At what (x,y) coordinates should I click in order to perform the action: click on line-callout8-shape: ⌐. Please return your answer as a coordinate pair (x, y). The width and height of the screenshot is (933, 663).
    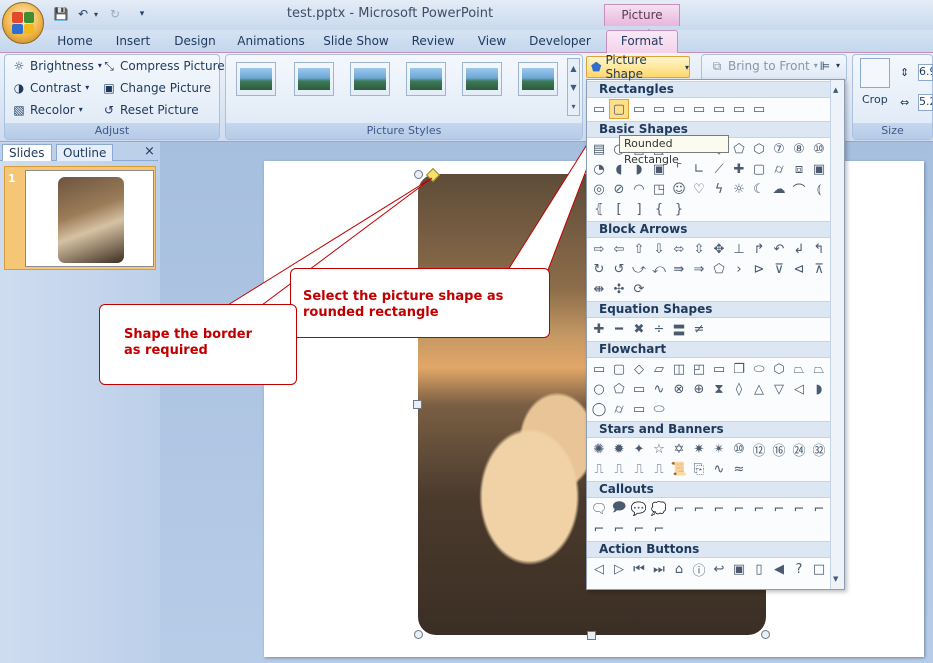
    Looking at the image, I should click on (819, 509).